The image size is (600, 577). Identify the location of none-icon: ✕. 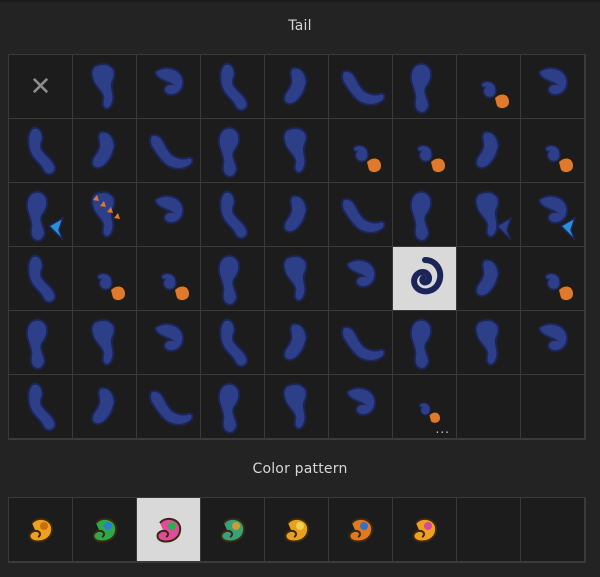
(40, 86).